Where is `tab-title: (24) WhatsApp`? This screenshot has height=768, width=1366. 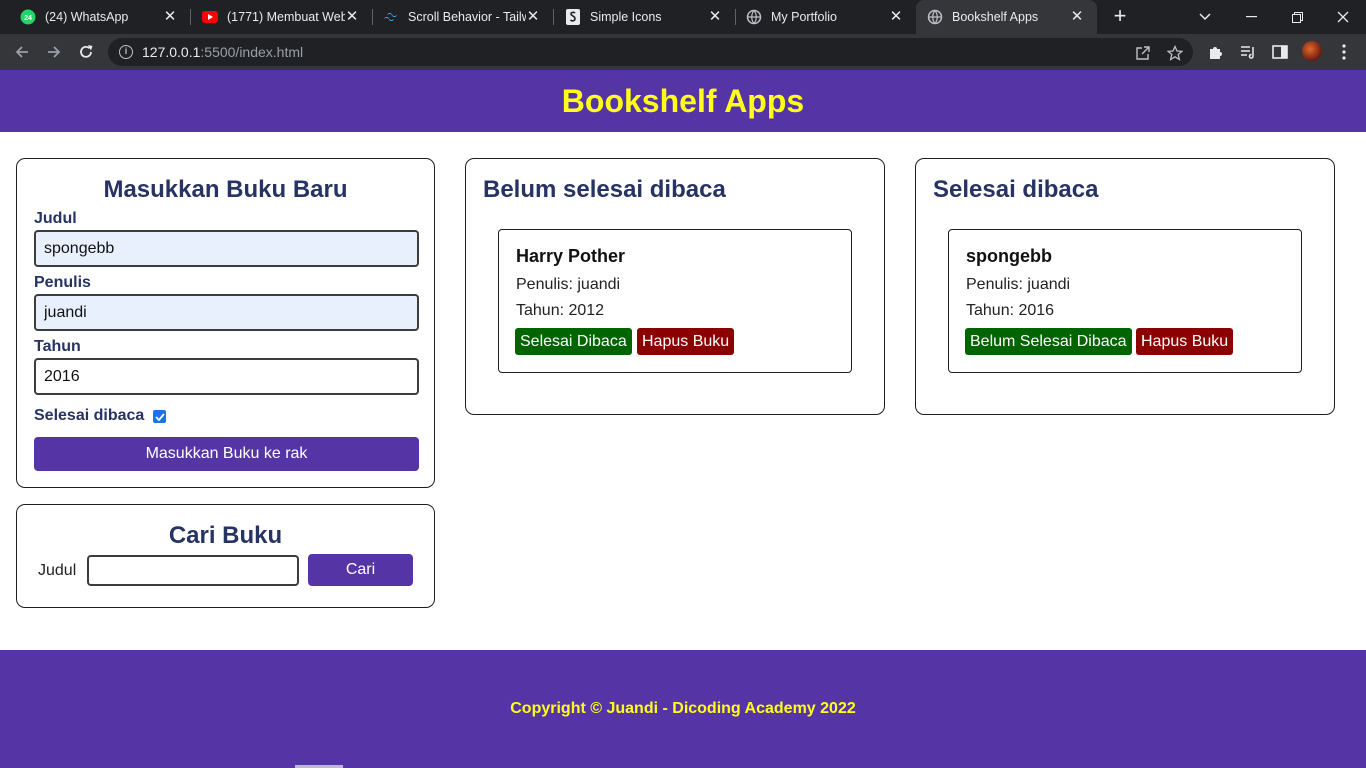 tab-title: (24) WhatsApp is located at coordinates (87, 17).